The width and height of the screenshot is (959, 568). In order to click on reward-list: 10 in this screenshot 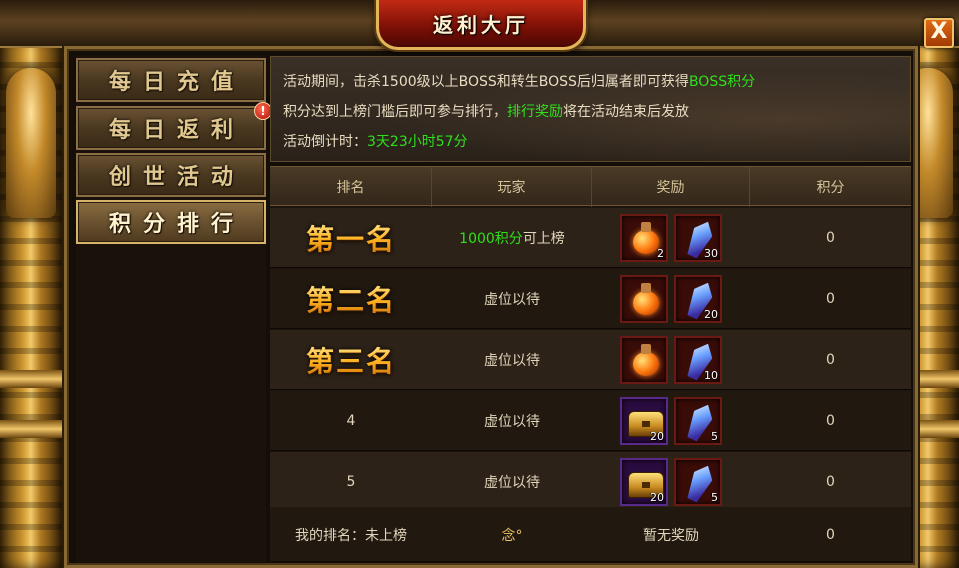, I will do `click(671, 360)`.